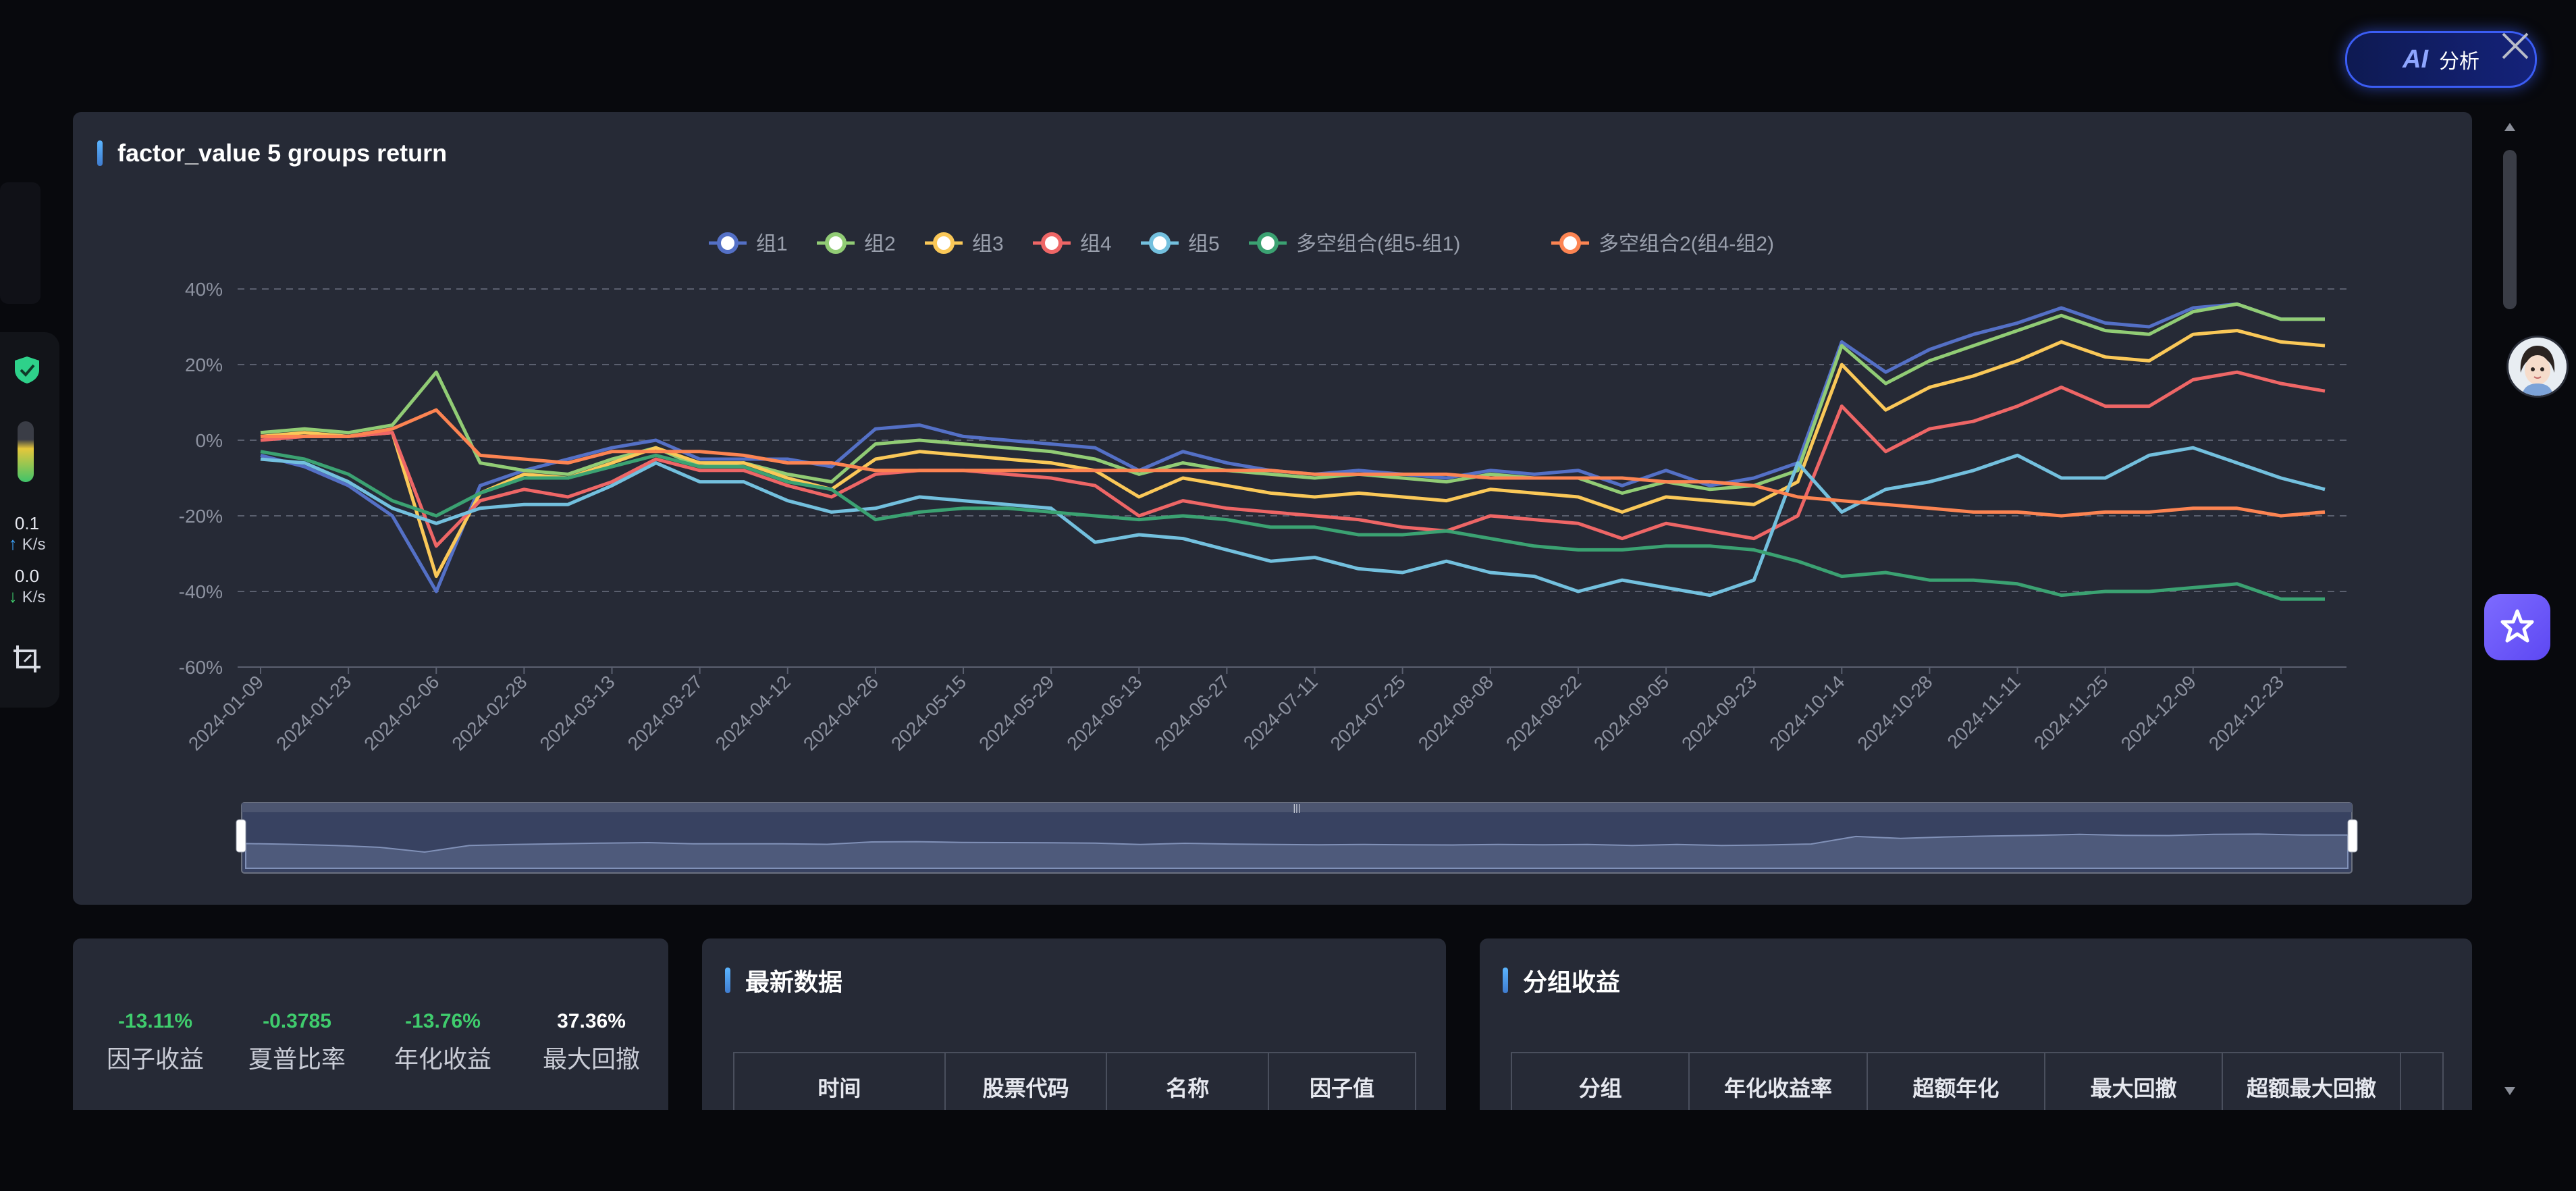 This screenshot has width=2576, height=1191. What do you see at coordinates (591, 1042) in the screenshot?
I see `stat-max-drawdown: 37.36% 最大回撤` at bounding box center [591, 1042].